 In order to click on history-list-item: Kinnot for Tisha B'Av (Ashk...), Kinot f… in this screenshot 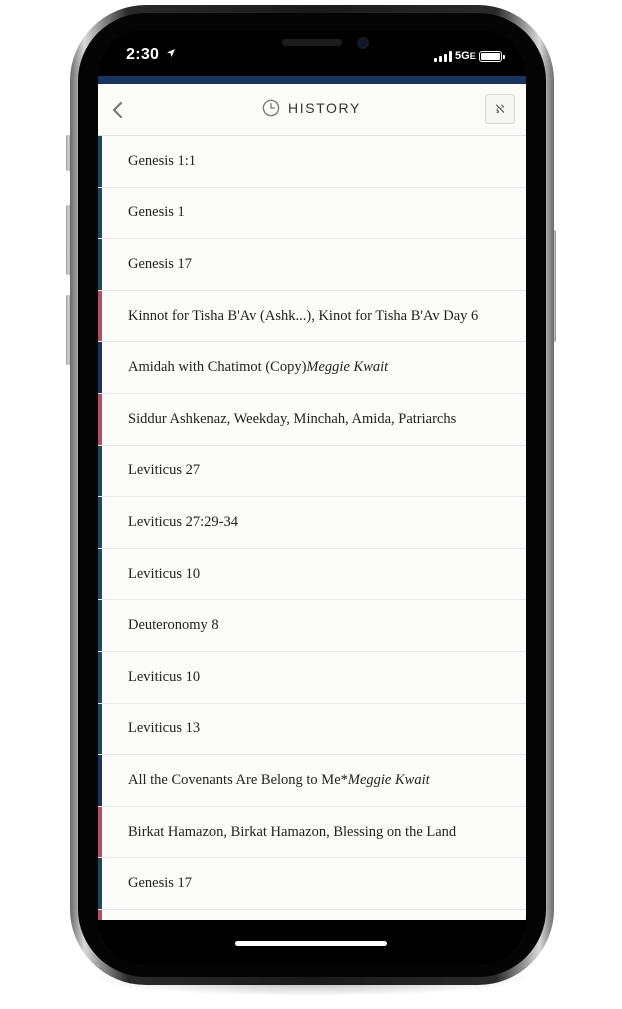, I will do `click(312, 316)`.